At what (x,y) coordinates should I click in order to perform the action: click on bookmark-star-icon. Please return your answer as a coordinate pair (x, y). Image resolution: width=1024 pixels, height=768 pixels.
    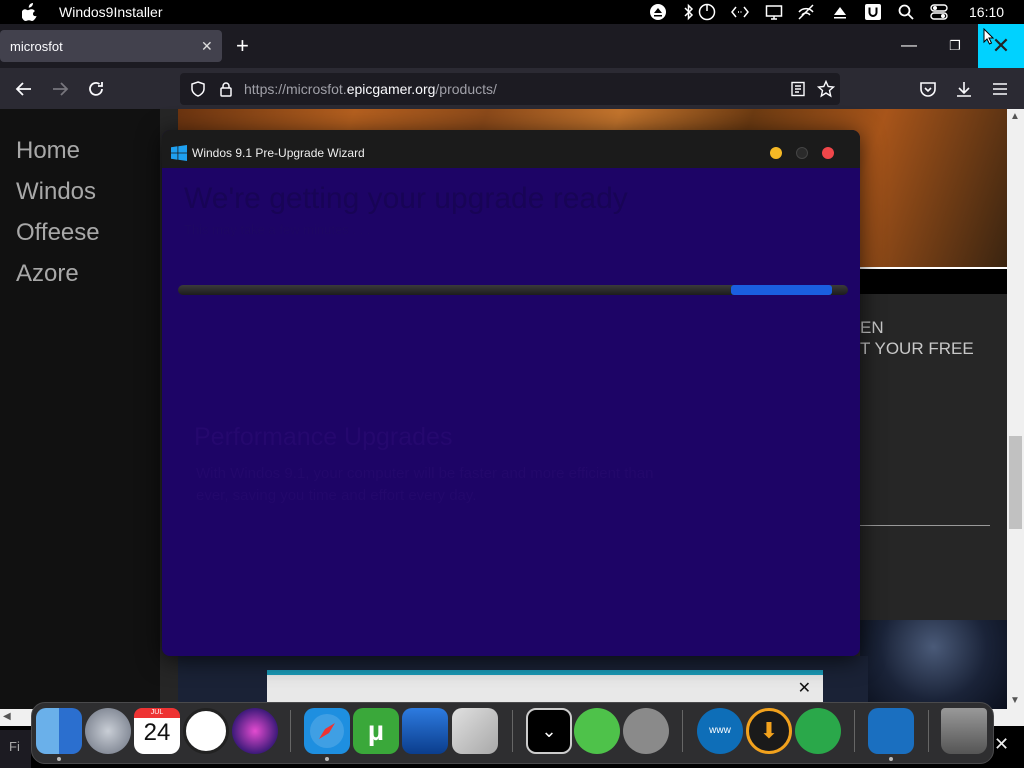
    Looking at the image, I should click on (826, 89).